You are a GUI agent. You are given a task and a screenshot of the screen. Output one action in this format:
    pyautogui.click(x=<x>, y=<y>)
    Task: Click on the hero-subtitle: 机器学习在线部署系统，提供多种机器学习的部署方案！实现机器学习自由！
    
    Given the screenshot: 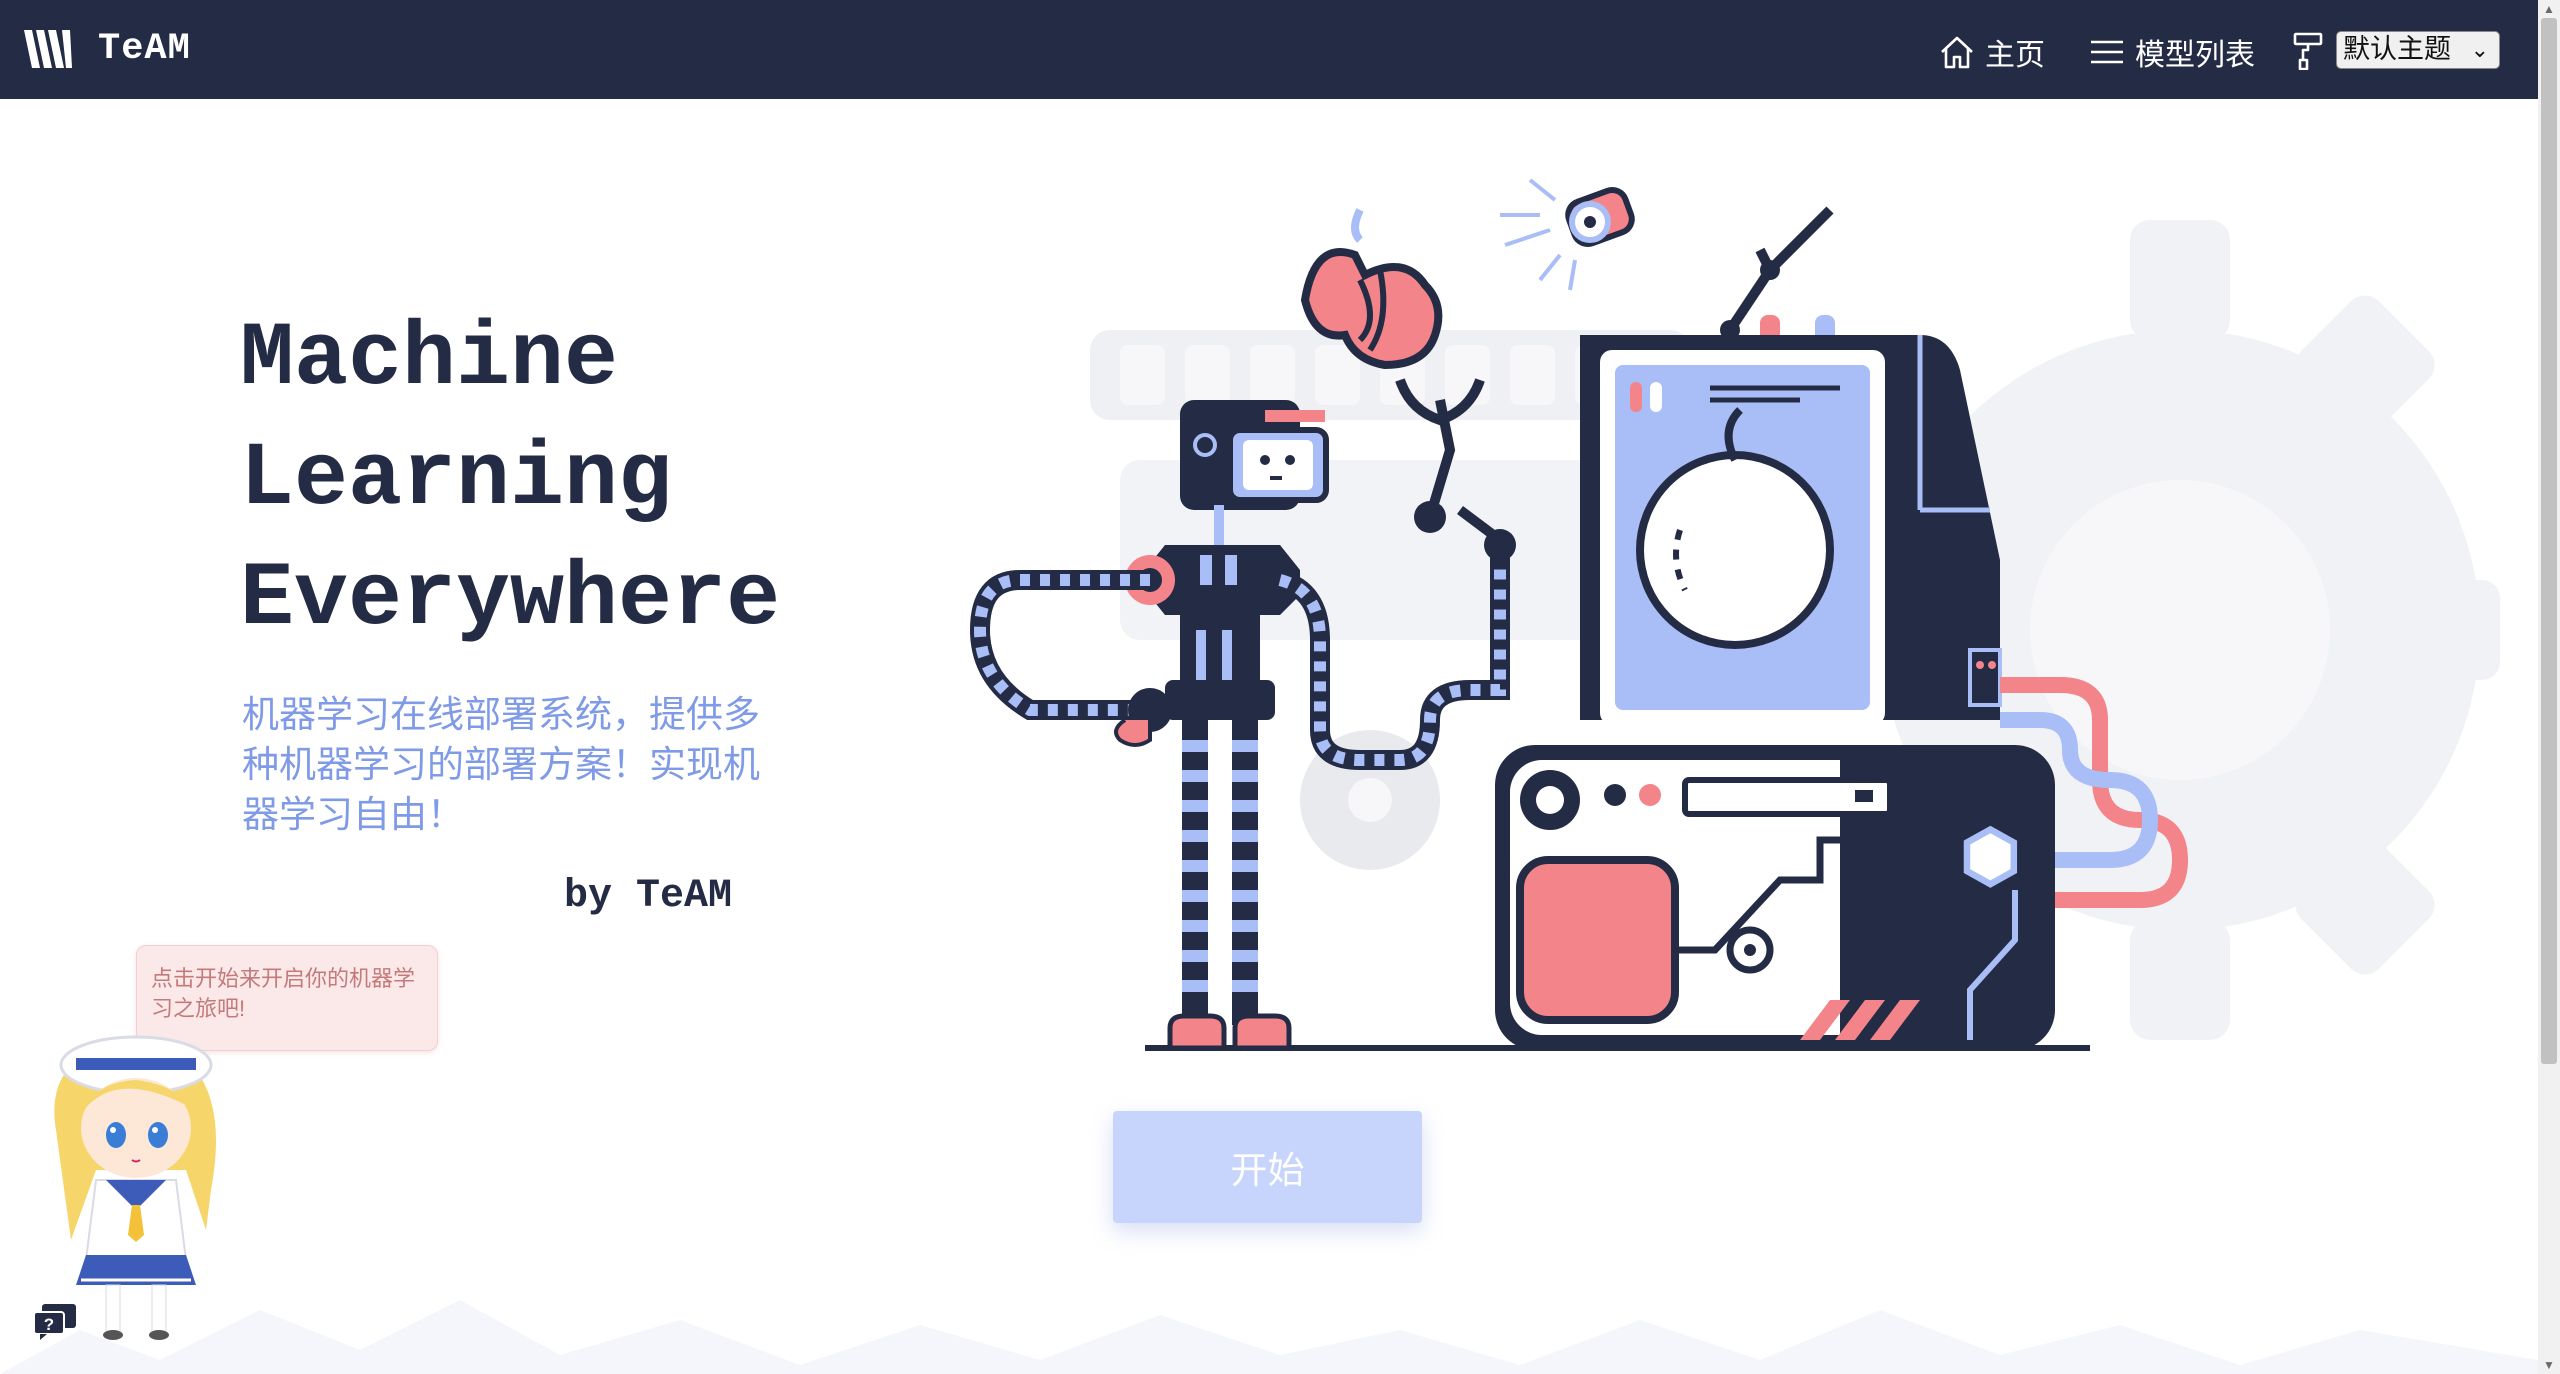 What is the action you would take?
    pyautogui.click(x=501, y=764)
    